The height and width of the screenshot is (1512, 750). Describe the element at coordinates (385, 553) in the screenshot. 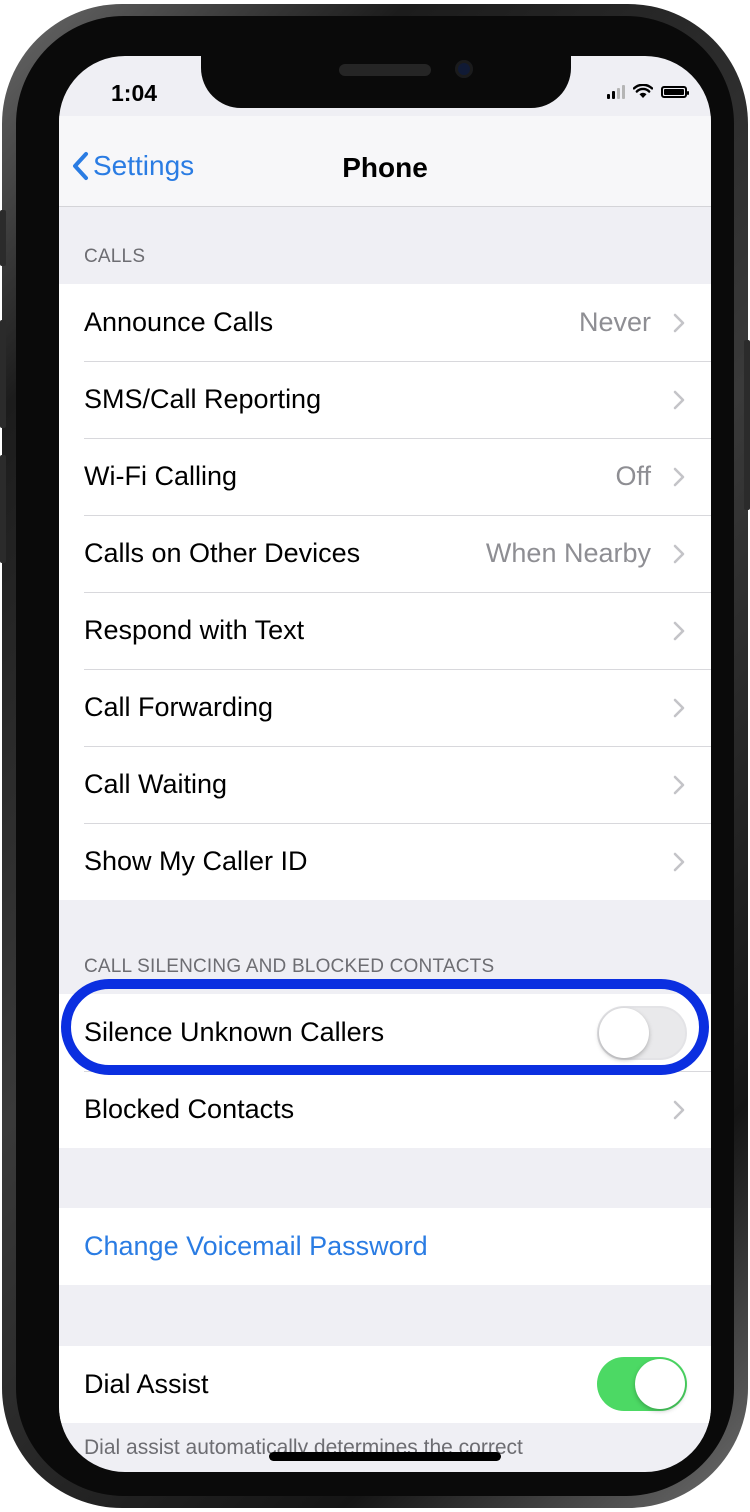

I see `row-calls-on-other-devices: Calls on Other Devices When Nearby` at that location.